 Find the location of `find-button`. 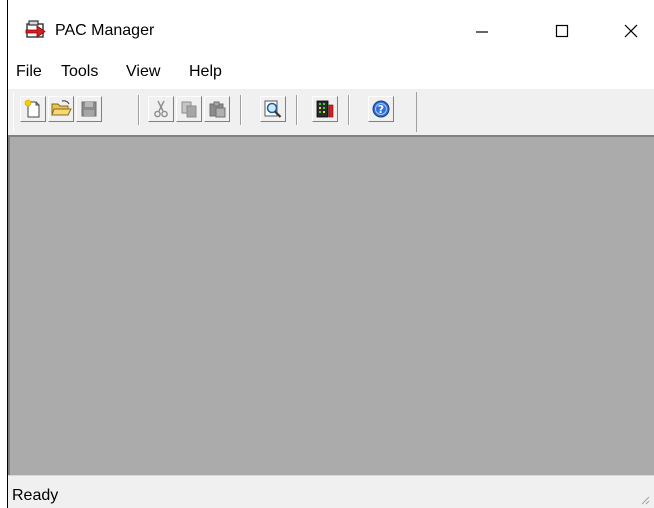

find-button is located at coordinates (273, 109).